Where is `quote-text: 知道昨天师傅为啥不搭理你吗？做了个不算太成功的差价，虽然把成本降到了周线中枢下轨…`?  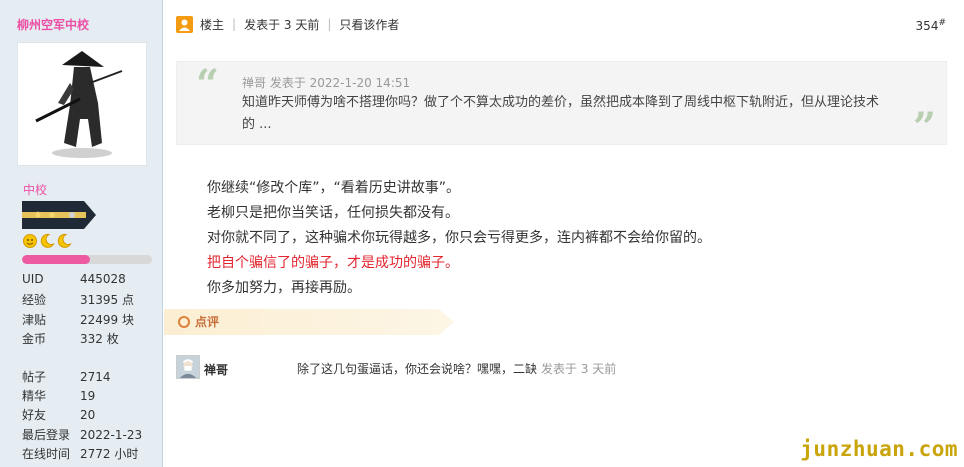
quote-text: 知道昨天师傅为啥不搭理你吗？做了个不算太成功的差价，虽然把成本降到了周线中枢下轨… is located at coordinates (561, 113).